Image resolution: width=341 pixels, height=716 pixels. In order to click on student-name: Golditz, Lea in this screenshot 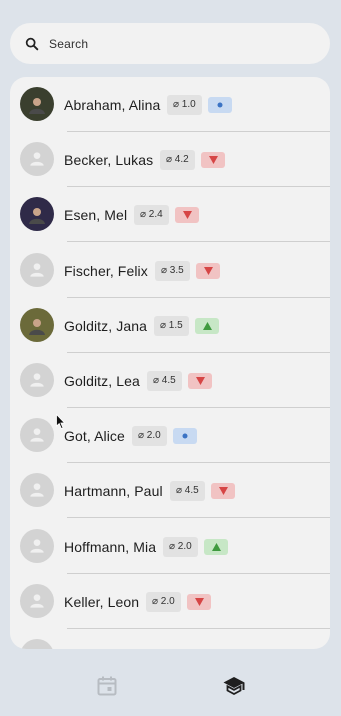, I will do `click(102, 380)`.